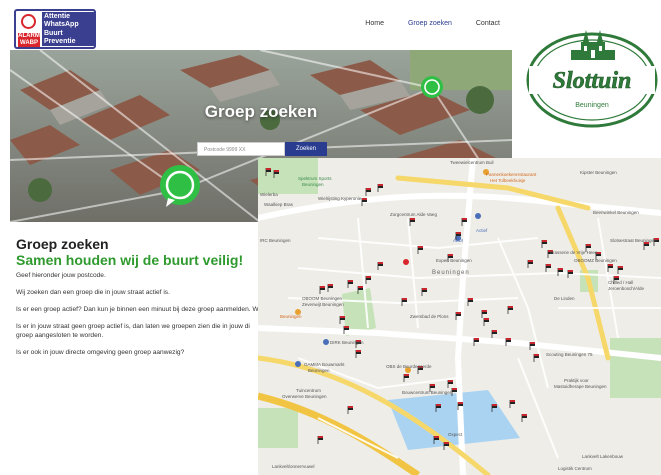 The width and height of the screenshot is (661, 475). What do you see at coordinates (29, 36) in the screenshot?
I see `logo-badge-line1: ALARM` at bounding box center [29, 36].